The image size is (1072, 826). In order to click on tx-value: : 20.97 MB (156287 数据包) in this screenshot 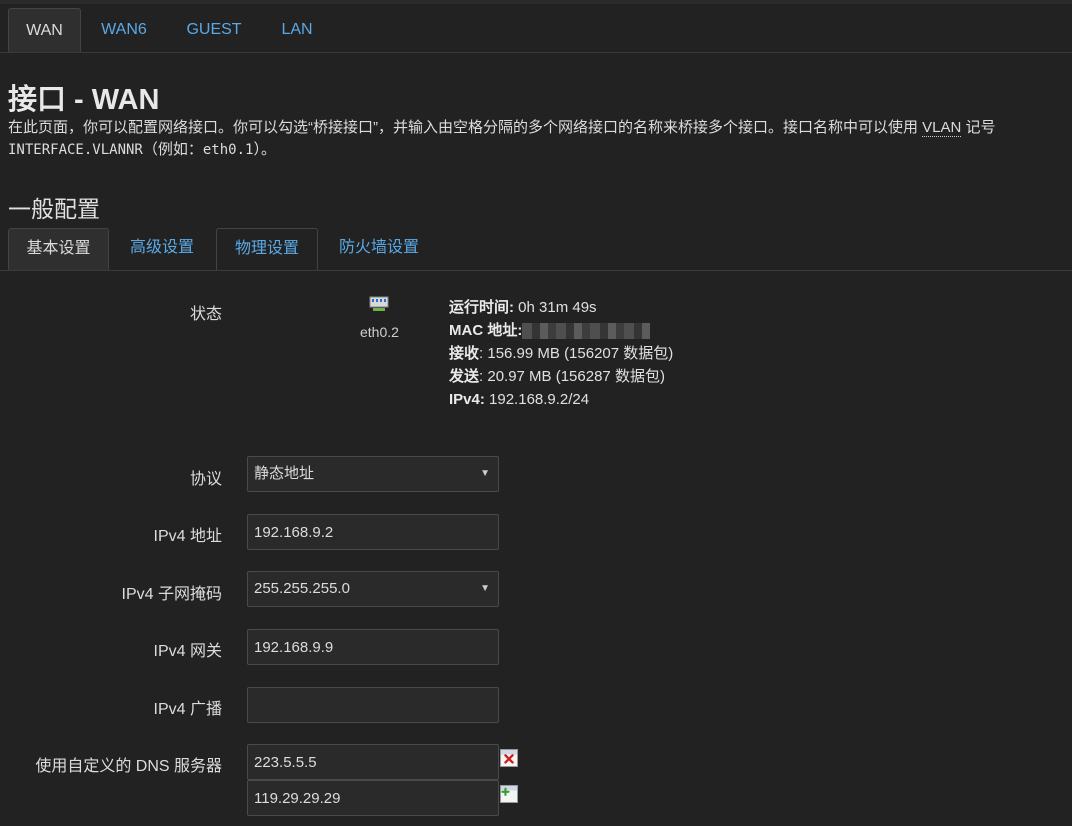, I will do `click(572, 376)`.